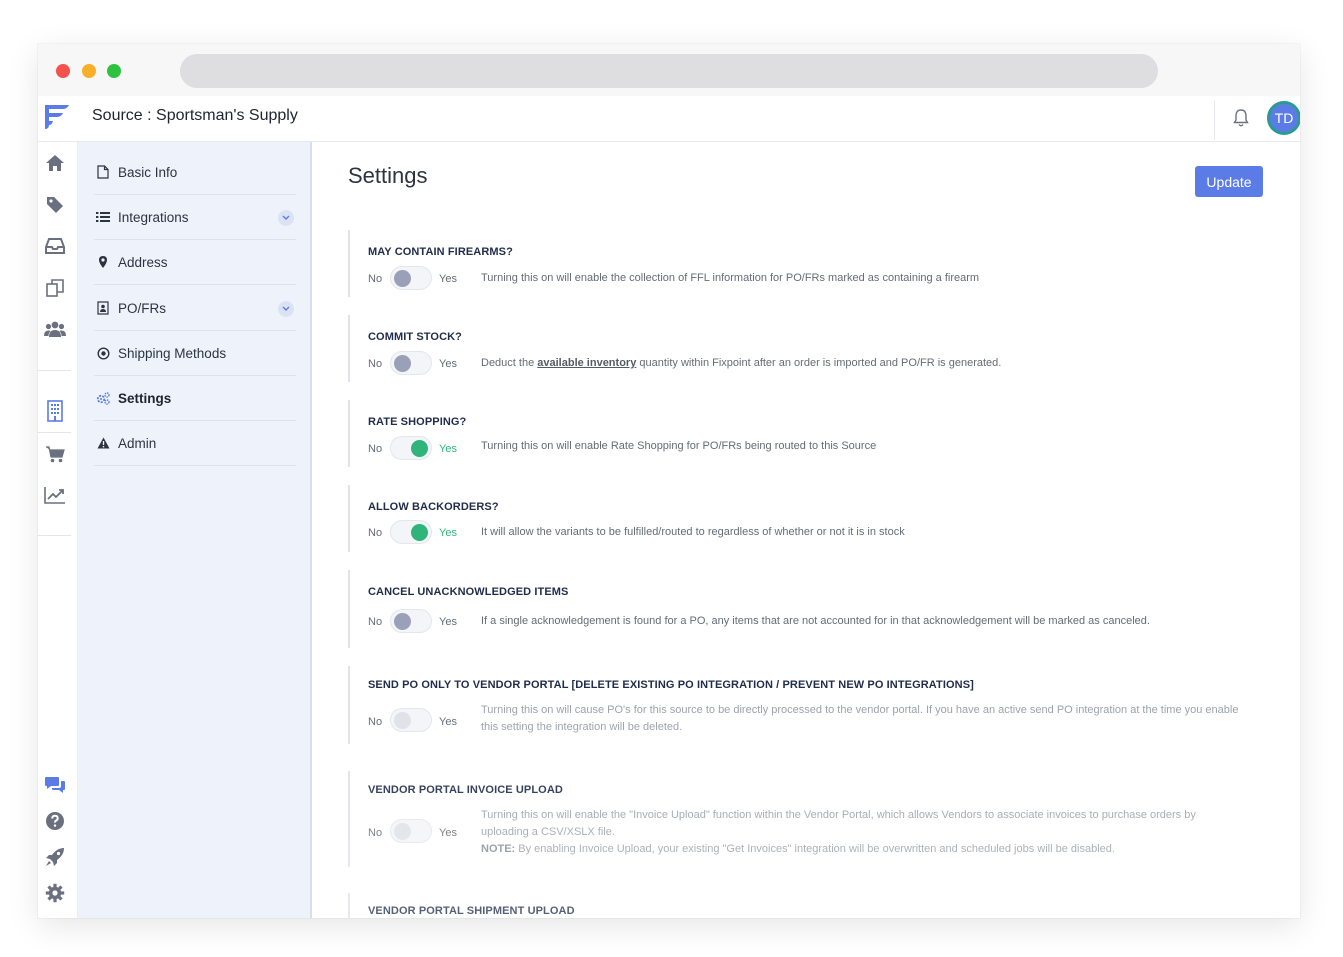 Image resolution: width=1343 pixels, height=957 pixels. I want to click on rate-shopping-toggle, so click(411, 448).